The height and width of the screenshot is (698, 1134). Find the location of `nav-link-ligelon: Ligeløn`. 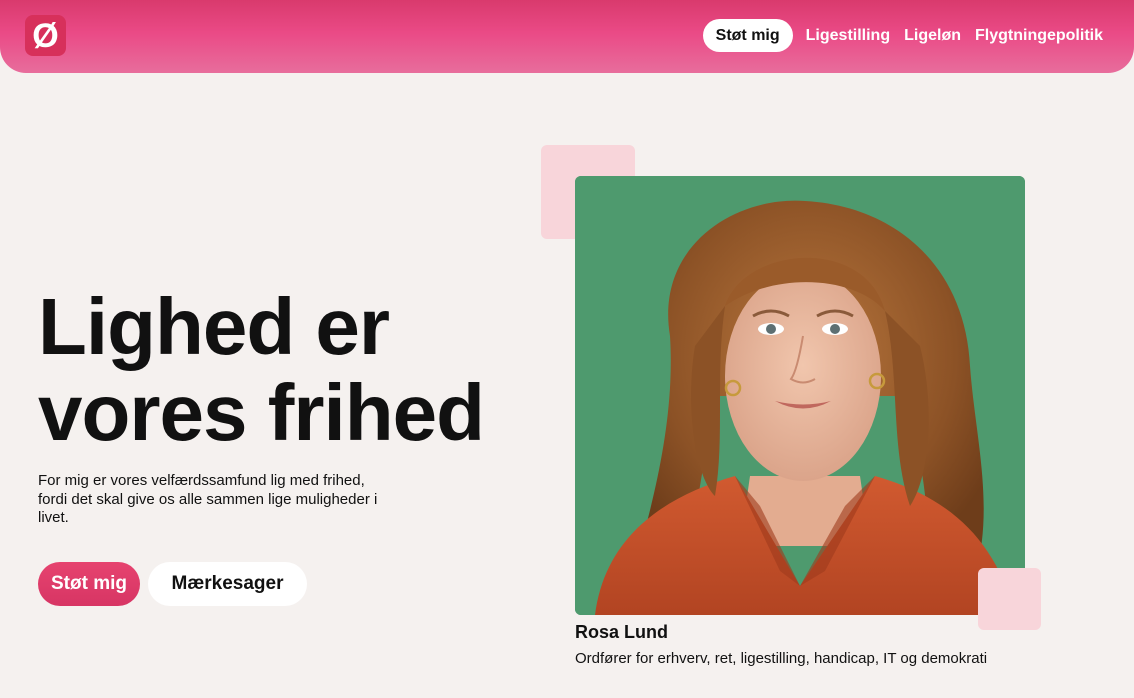

nav-link-ligelon: Ligeløn is located at coordinates (932, 35).